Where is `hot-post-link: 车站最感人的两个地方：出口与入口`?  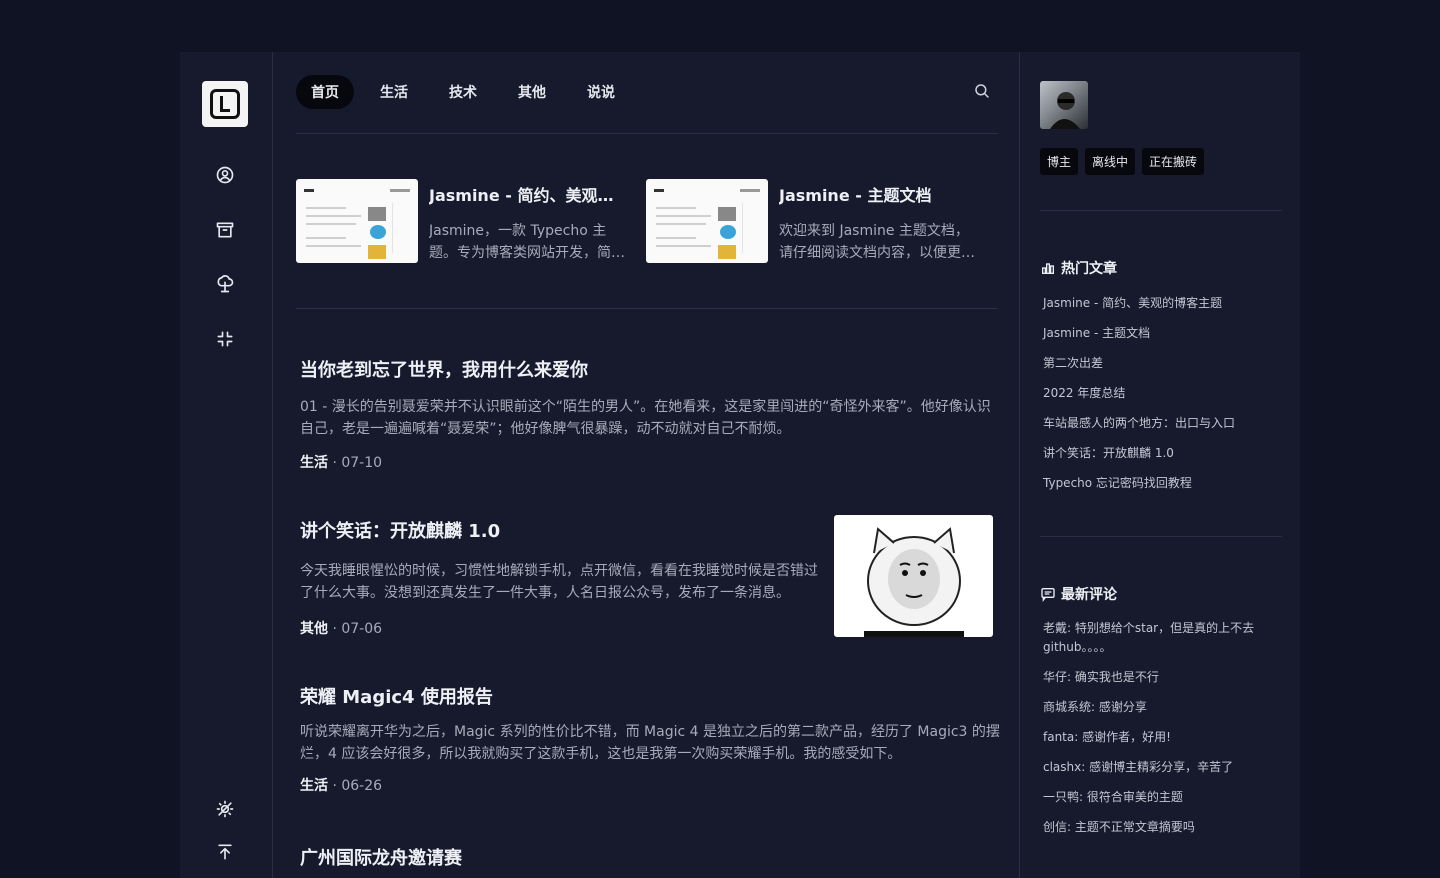 hot-post-link: 车站最感人的两个地方：出口与入口 is located at coordinates (1163, 430).